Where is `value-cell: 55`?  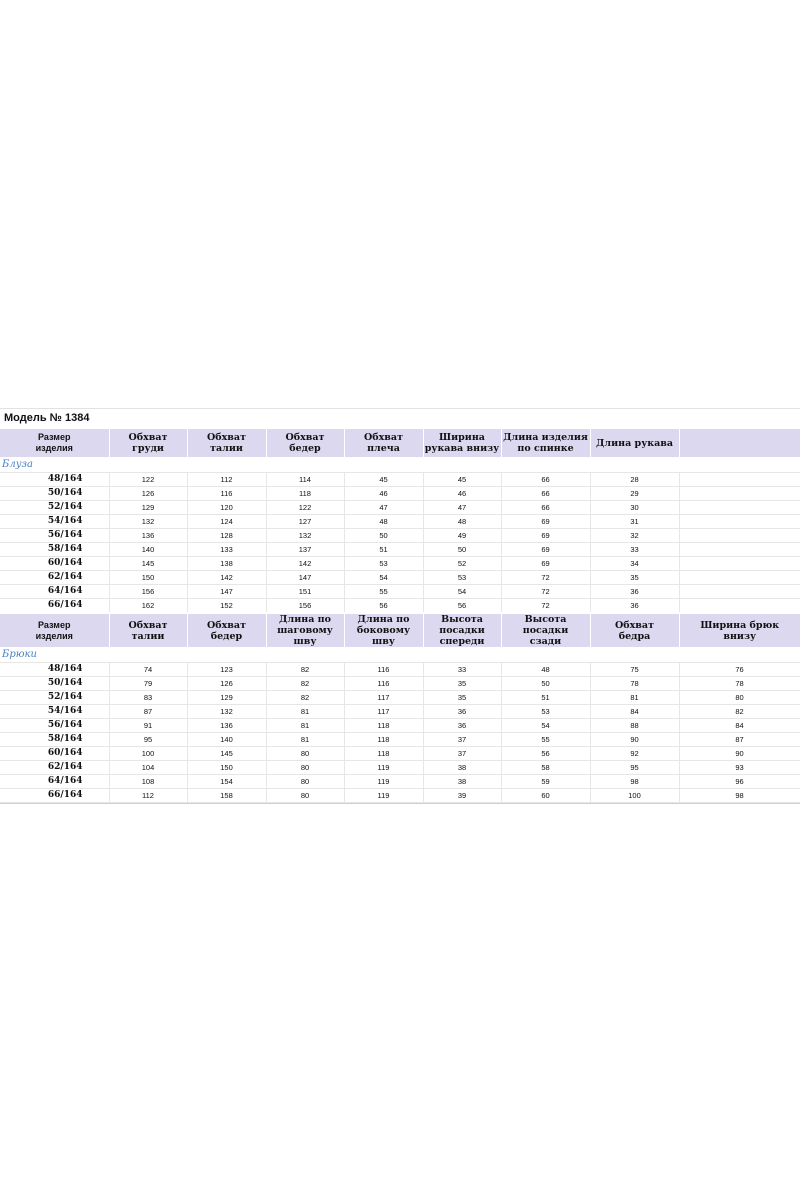 value-cell: 55 is located at coordinates (384, 591).